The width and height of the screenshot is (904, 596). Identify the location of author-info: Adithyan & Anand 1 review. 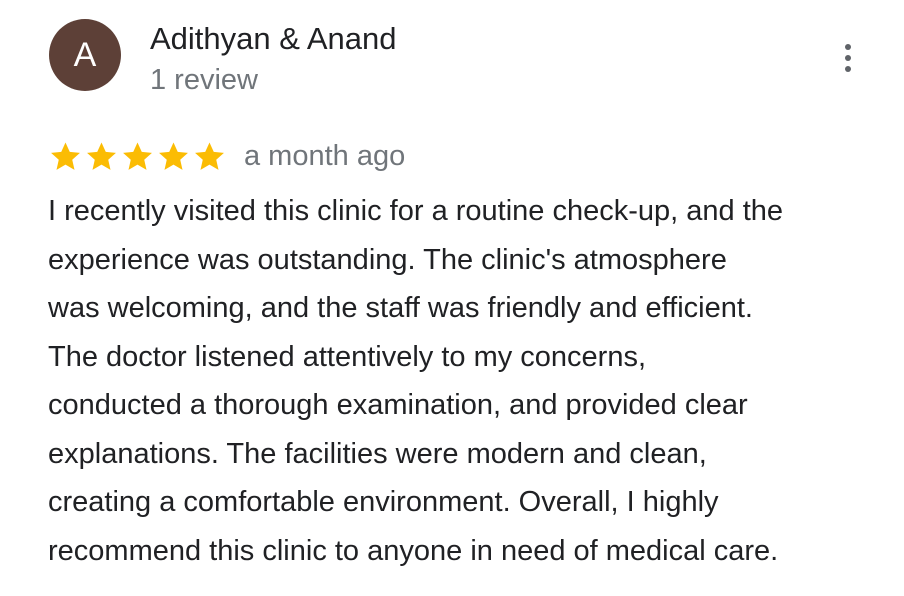
(273, 59).